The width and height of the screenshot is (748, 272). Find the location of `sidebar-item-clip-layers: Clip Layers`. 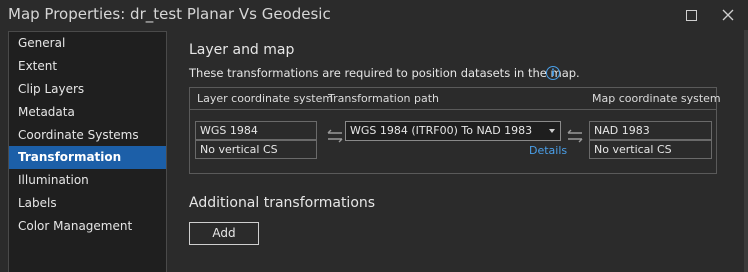

sidebar-item-clip-layers: Clip Layers is located at coordinates (87, 89).